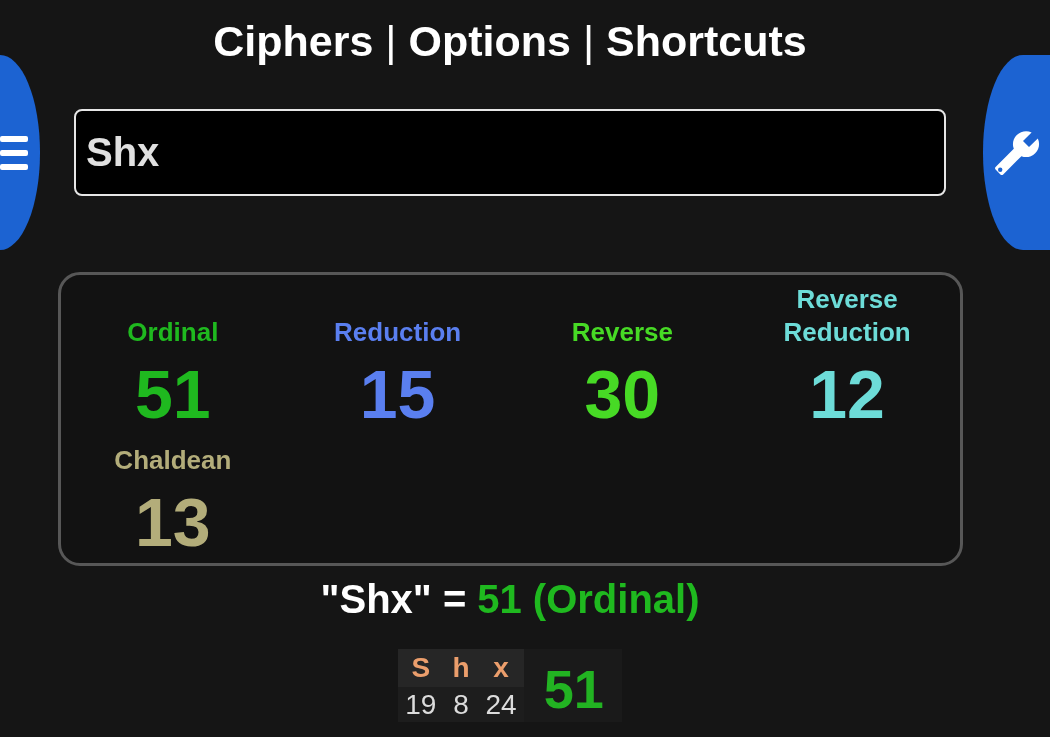  What do you see at coordinates (489, 41) in the screenshot?
I see `nav-link: Options` at bounding box center [489, 41].